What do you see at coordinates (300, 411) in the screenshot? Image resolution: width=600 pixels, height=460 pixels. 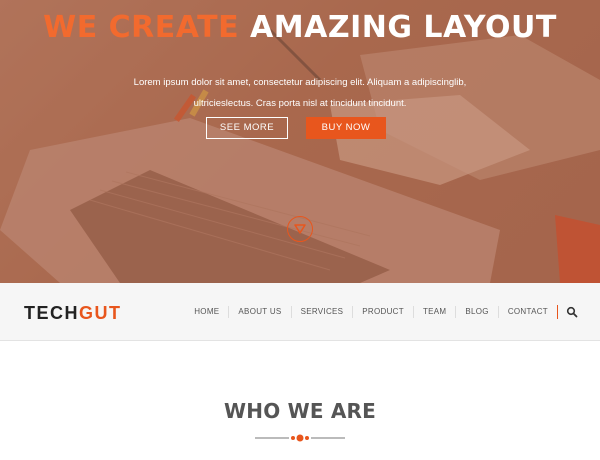 I see `section-title: WHO WE ARE` at bounding box center [300, 411].